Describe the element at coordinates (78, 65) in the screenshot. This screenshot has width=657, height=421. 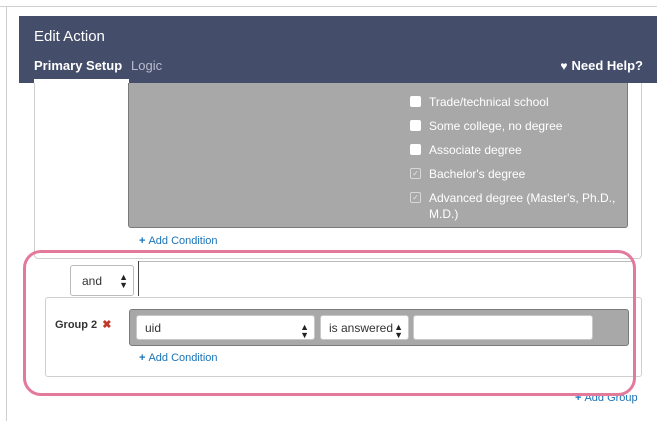
I see `tab-primary-setup: Primary Setup` at that location.